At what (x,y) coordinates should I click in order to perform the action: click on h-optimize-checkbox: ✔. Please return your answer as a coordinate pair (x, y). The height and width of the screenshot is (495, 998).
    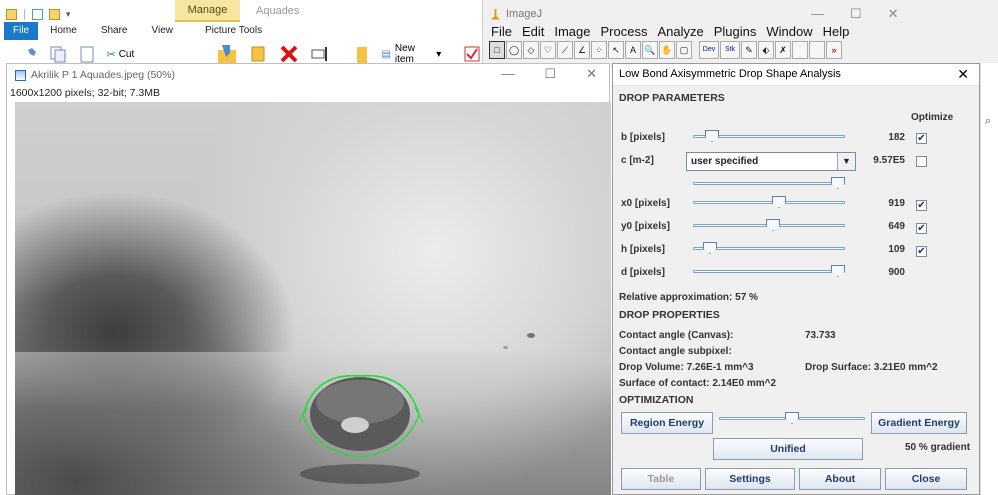
    Looking at the image, I should click on (921, 251).